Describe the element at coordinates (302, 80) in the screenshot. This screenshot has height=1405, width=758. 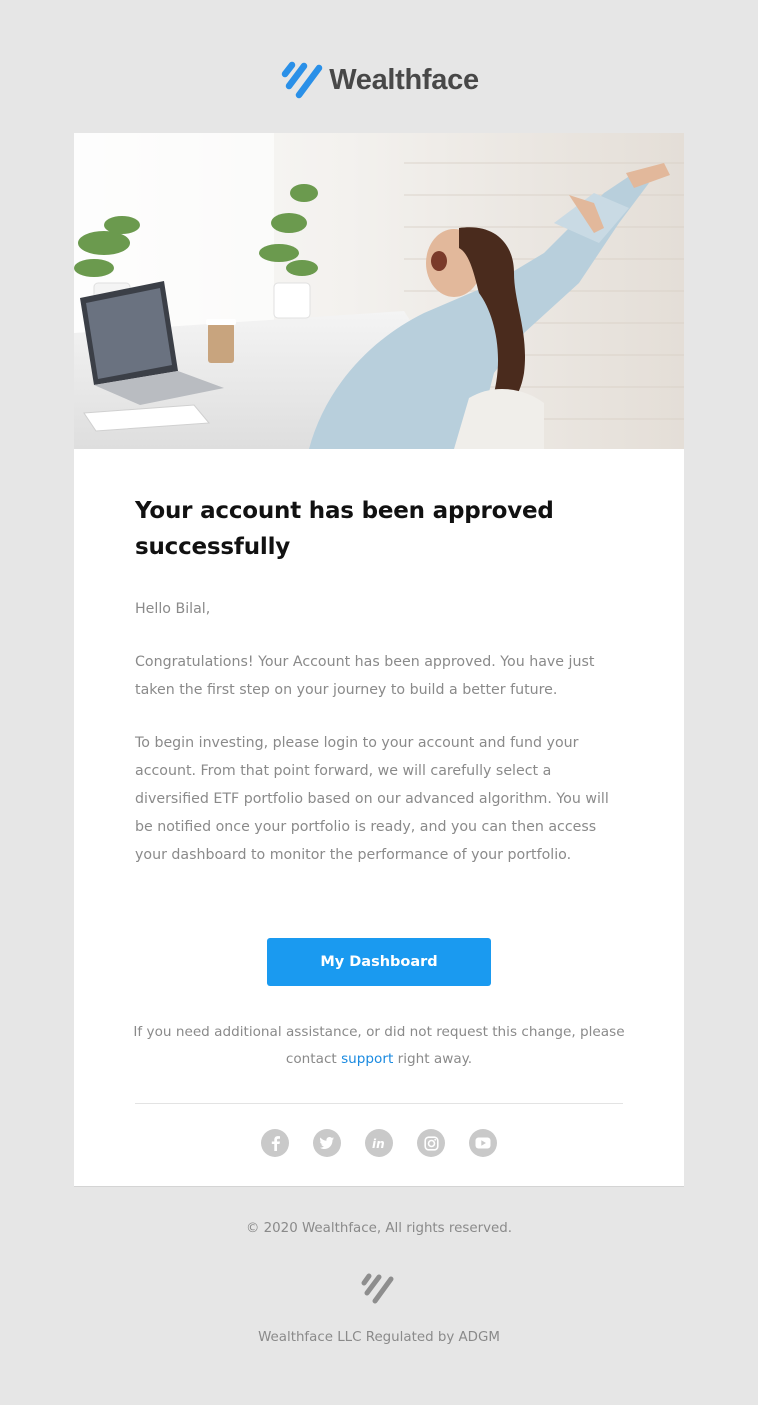
I see `wealthface-stripes-icon` at that location.